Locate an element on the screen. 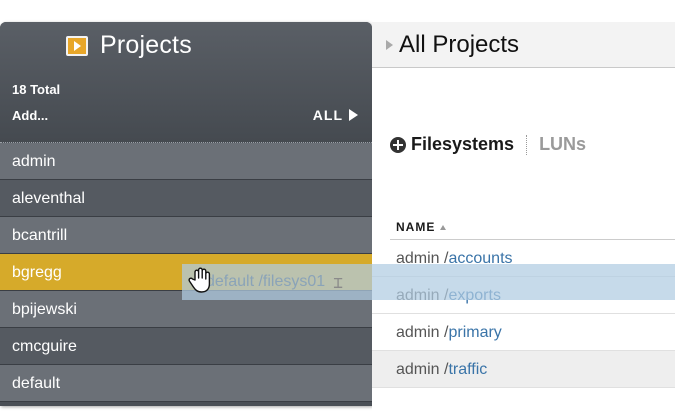 The image size is (675, 412). sidebar-title-row: Projects is located at coordinates (129, 45).